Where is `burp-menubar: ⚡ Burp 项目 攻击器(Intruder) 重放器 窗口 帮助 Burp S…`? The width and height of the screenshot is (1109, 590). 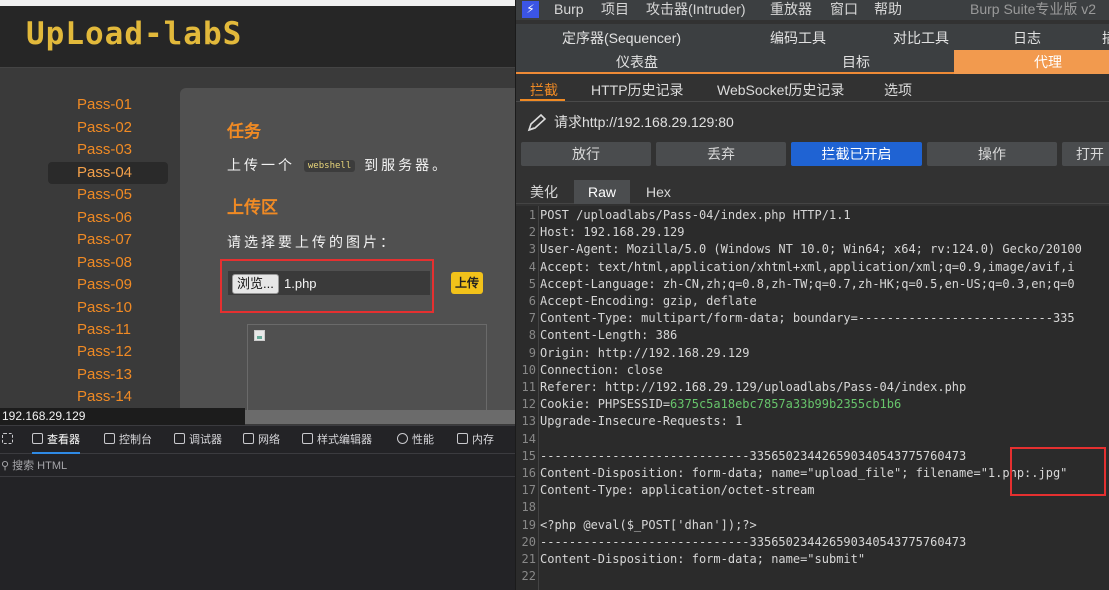 burp-menubar: ⚡ Burp 项目 攻击器(Intruder) 重放器 窗口 帮助 Burp S… is located at coordinates (812, 10).